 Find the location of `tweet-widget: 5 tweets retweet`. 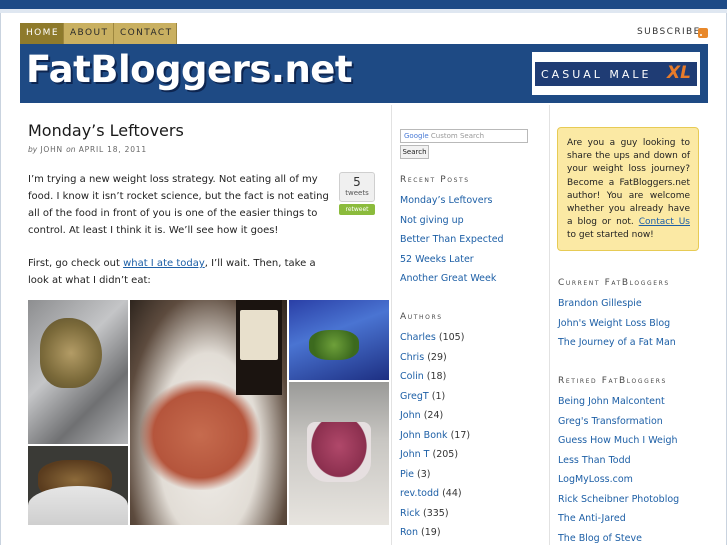

tweet-widget: 5 tweets retweet is located at coordinates (357, 194).